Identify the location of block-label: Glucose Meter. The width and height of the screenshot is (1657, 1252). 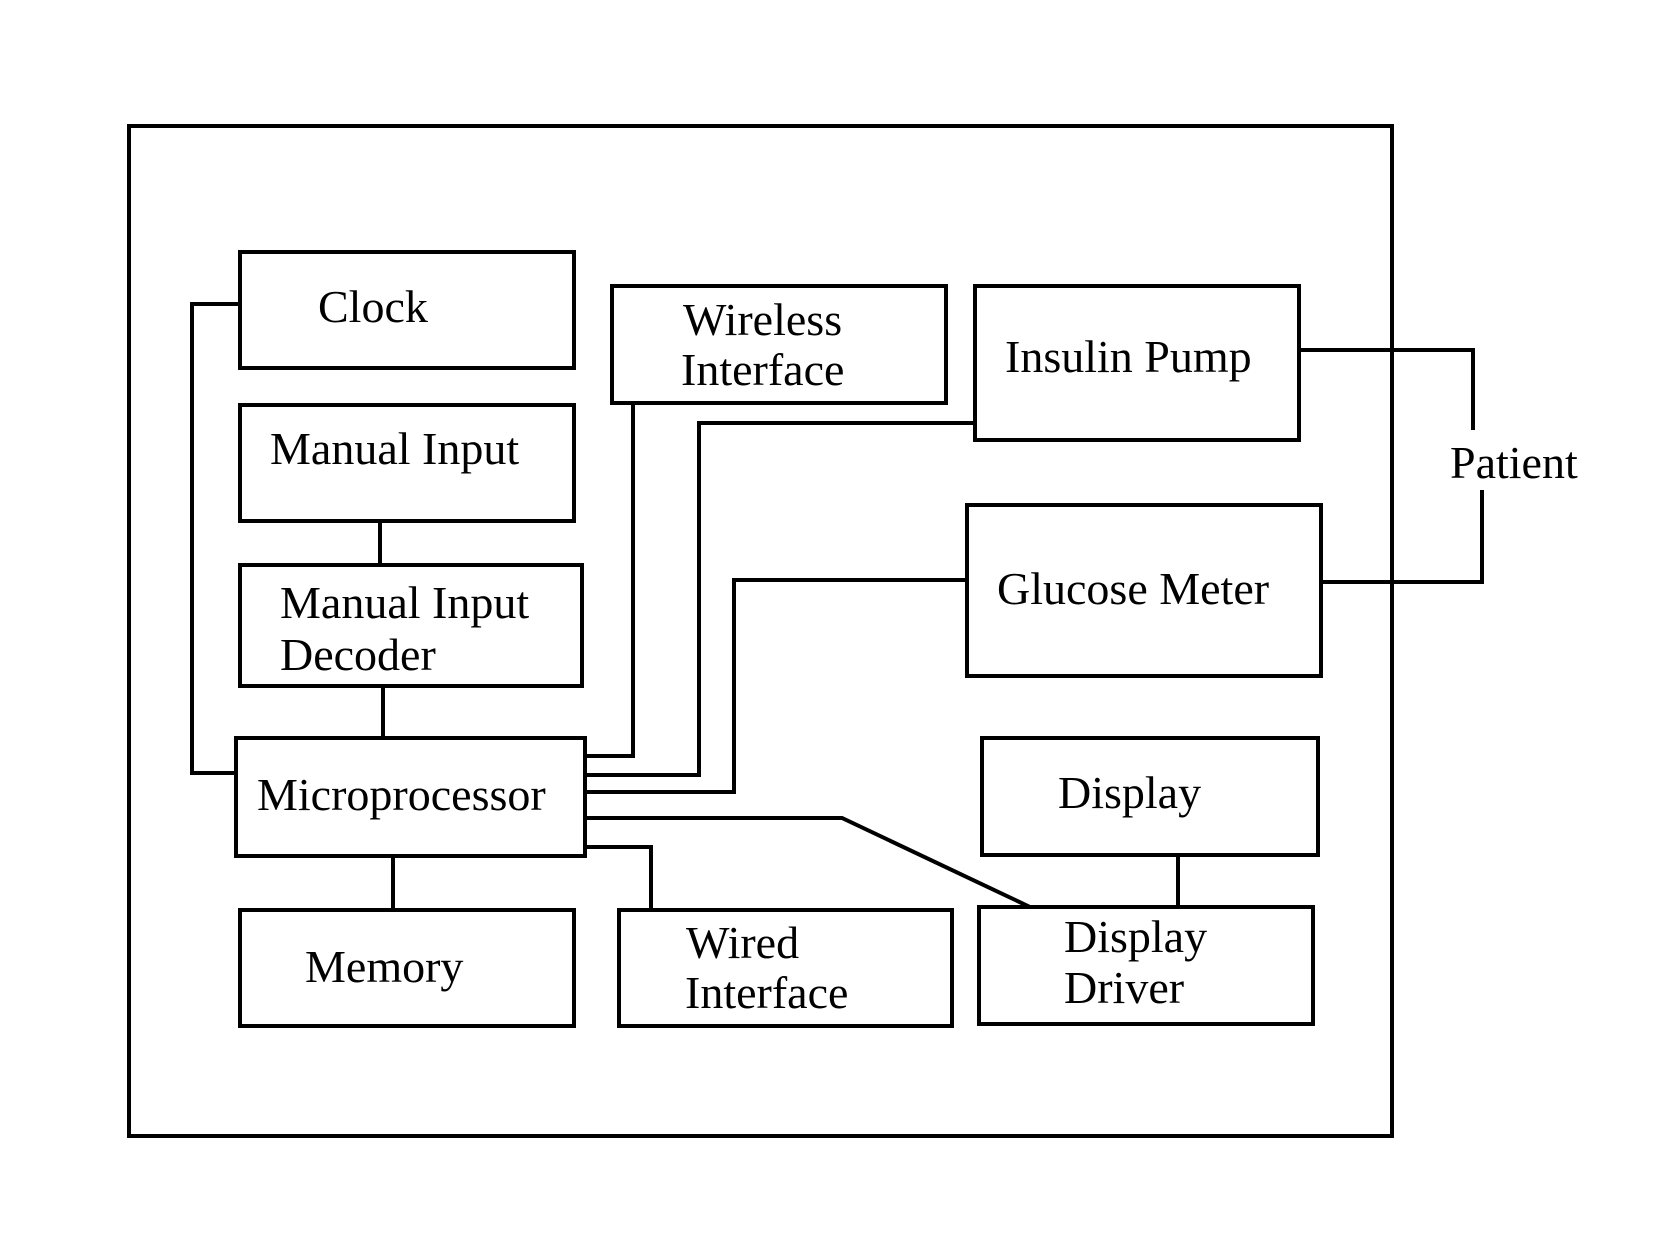
(1133, 588).